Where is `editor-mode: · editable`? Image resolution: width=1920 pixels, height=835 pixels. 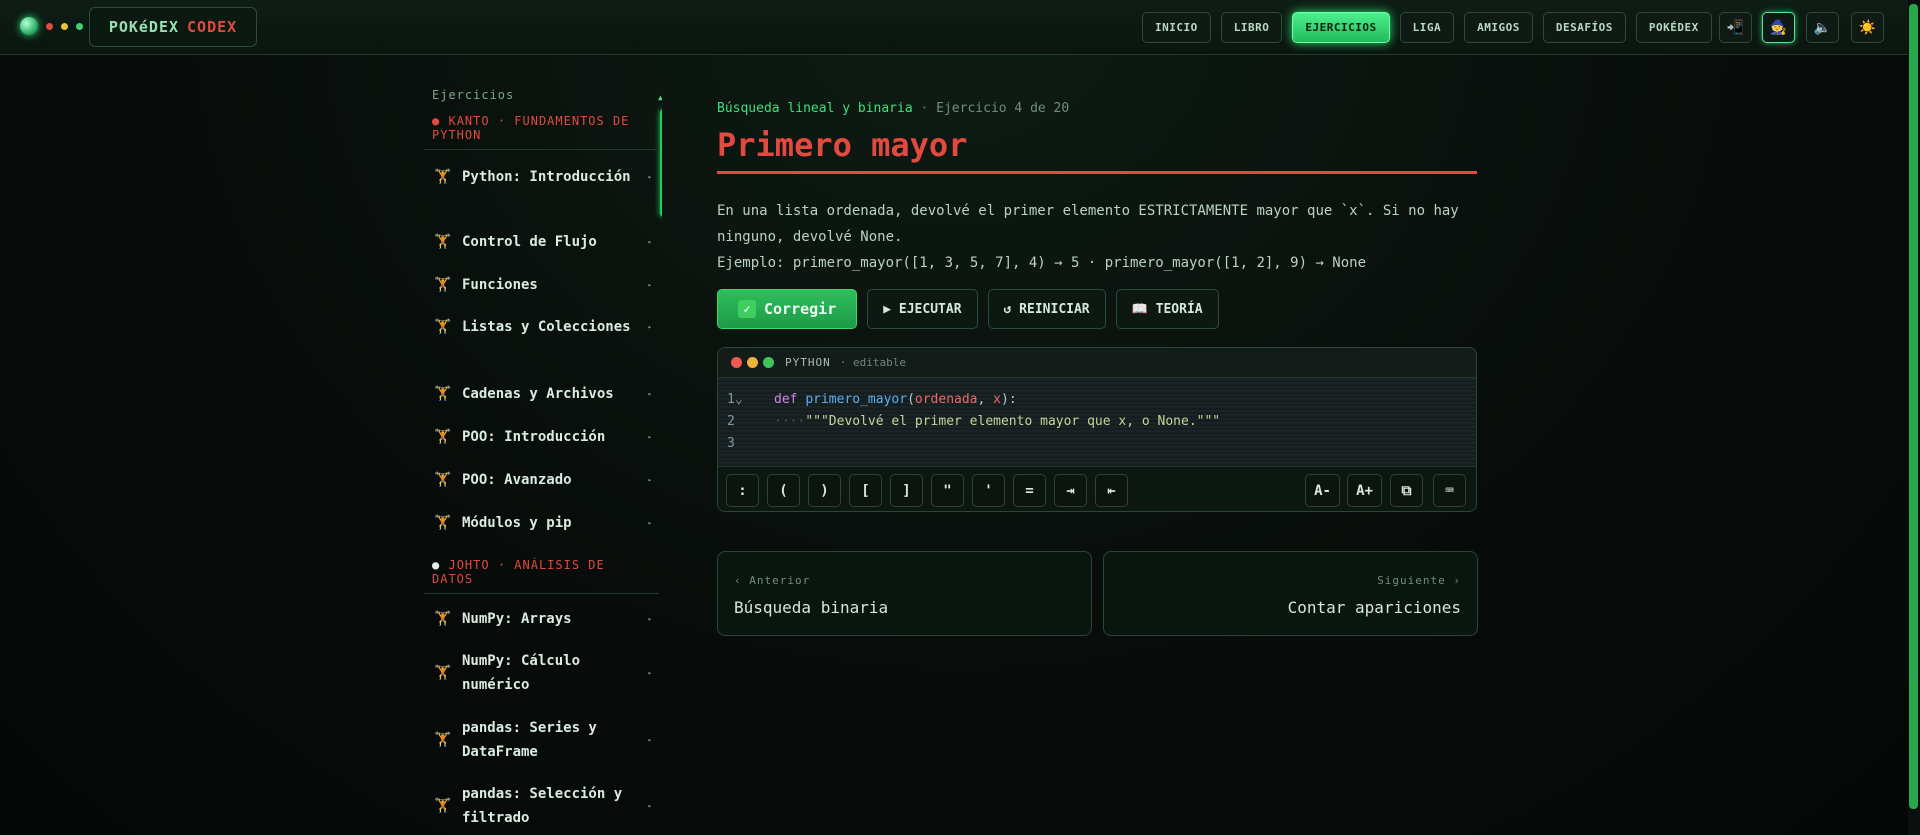 editor-mode: · editable is located at coordinates (872, 362).